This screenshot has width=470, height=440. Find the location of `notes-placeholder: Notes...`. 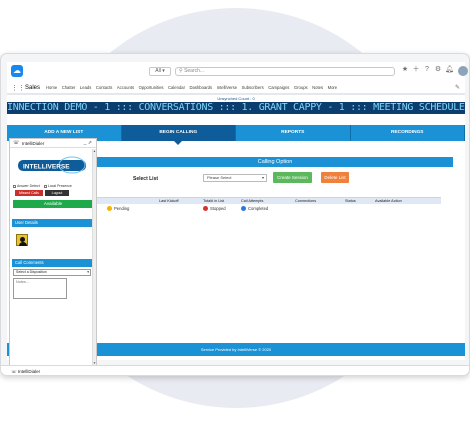

notes-placeholder: Notes... is located at coordinates (23, 282).